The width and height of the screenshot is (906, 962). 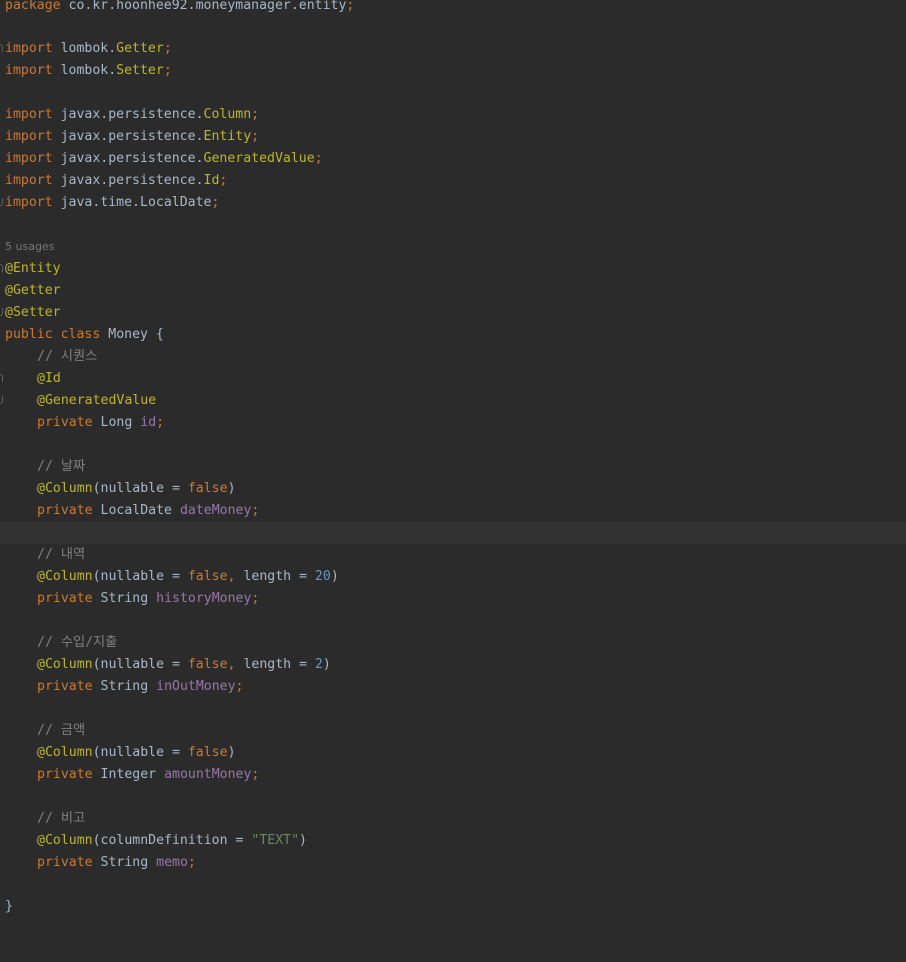 I want to click on import-class: Id, so click(x=211, y=180).